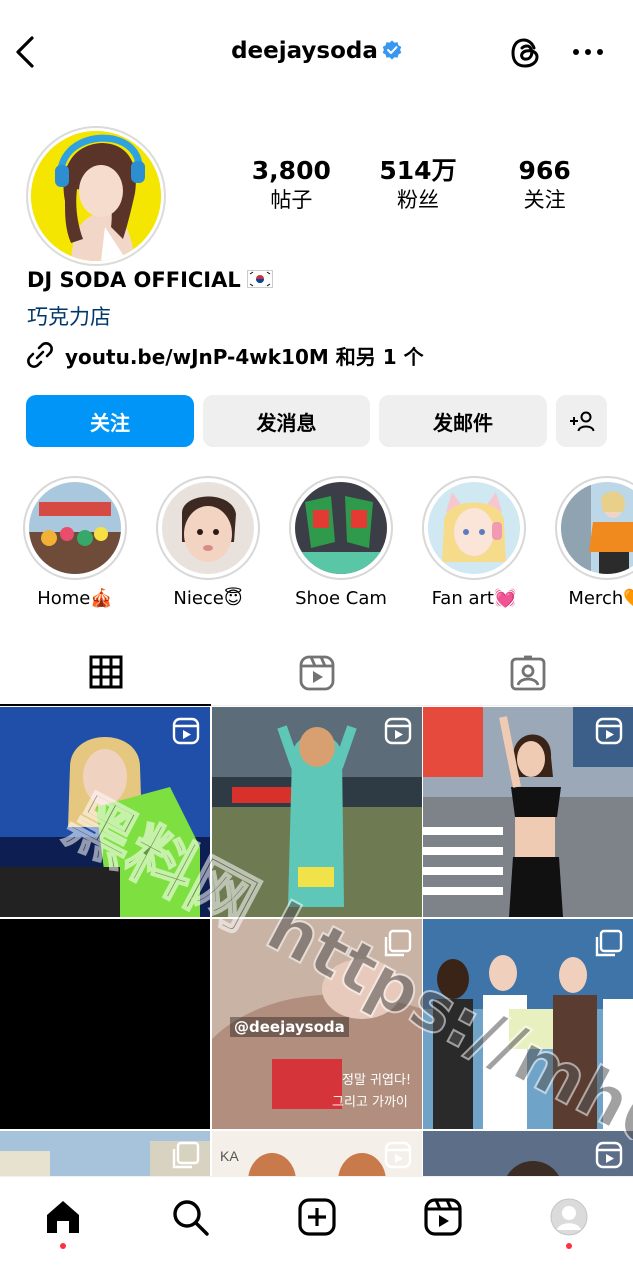 The height and width of the screenshot is (1280, 633). Describe the element at coordinates (544, 170) in the screenshot. I see `following-value: 966` at that location.